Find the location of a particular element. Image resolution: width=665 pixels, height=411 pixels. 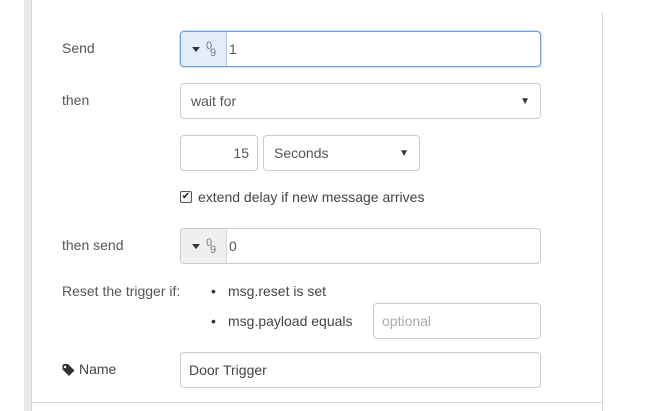

checkmark-icon: ✔ is located at coordinates (186, 196).